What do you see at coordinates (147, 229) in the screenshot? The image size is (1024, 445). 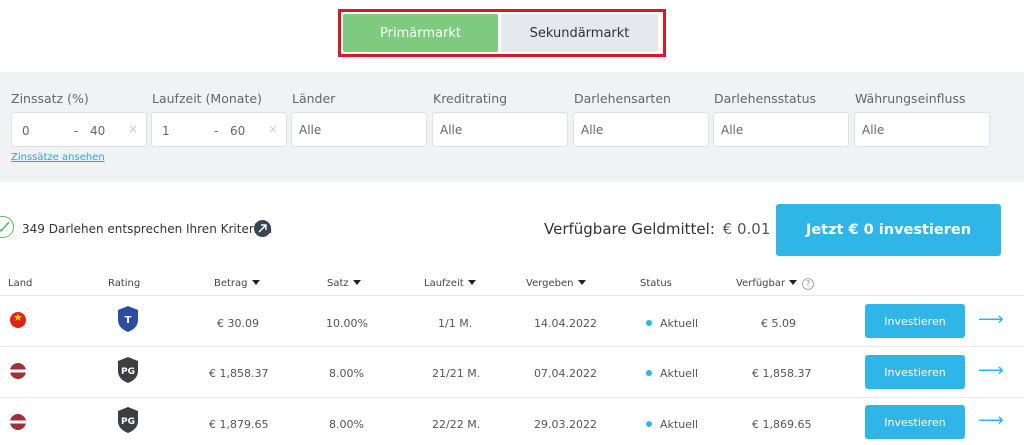 I see `match-count-text: 349 Darlehen entsprechen Ihren Kriterien` at bounding box center [147, 229].